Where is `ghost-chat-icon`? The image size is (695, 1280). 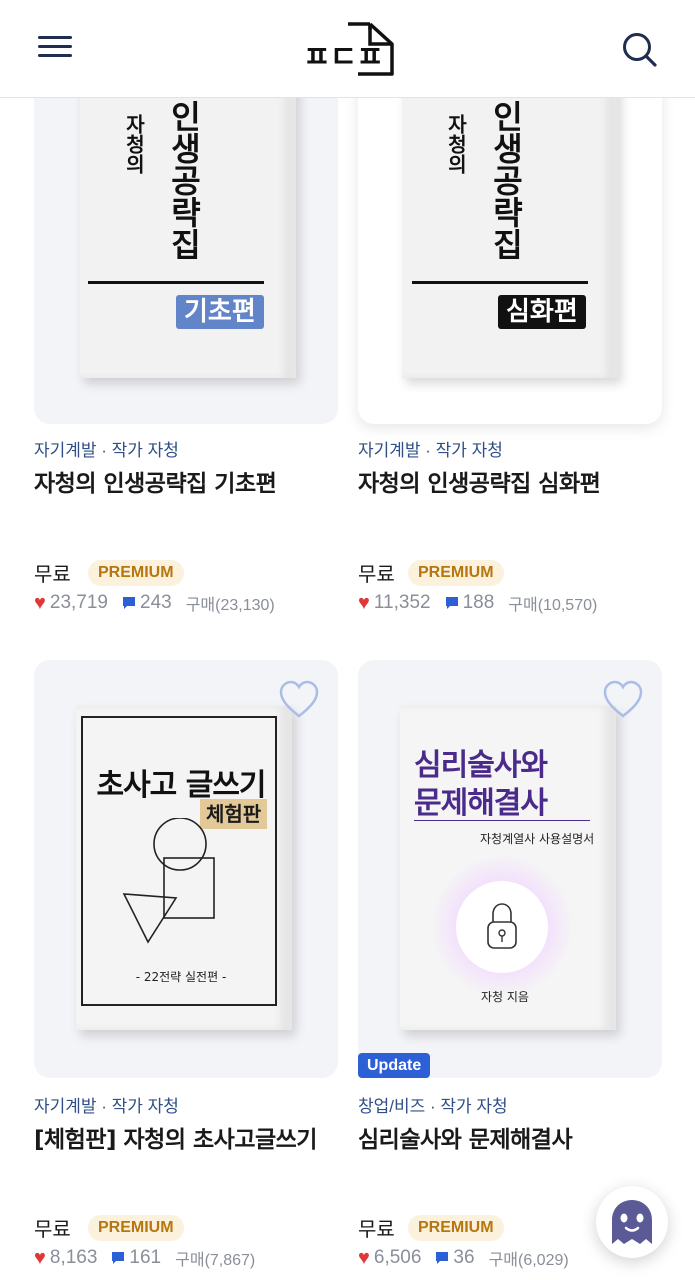
ghost-chat-icon is located at coordinates (632, 1222).